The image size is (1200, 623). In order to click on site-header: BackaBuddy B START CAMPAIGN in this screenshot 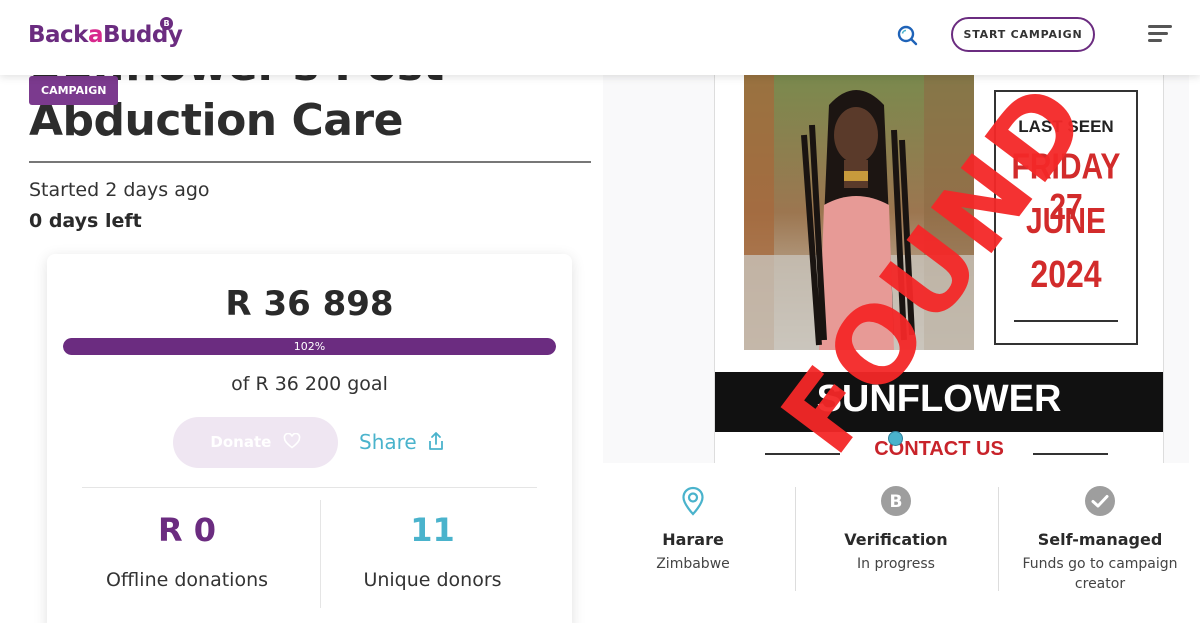, I will do `click(600, 37)`.